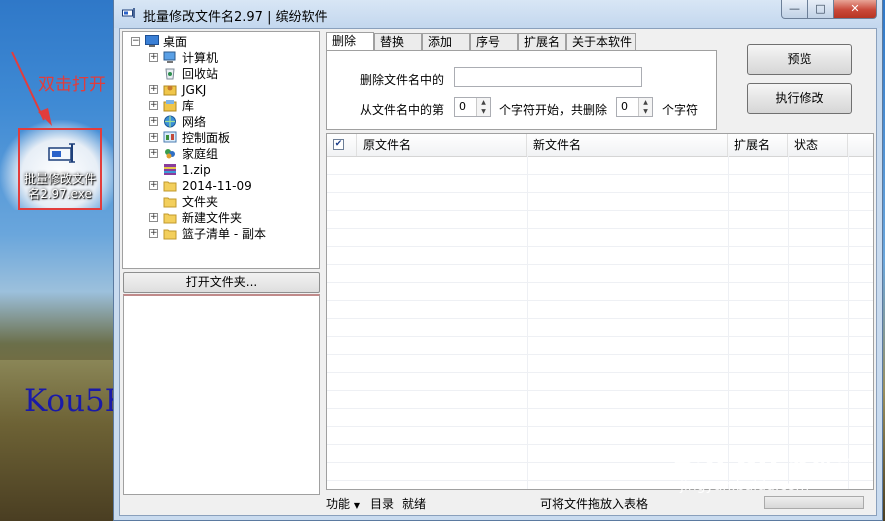 The height and width of the screenshot is (521, 885). What do you see at coordinates (527, 322) in the screenshot?
I see `column-divider` at bounding box center [527, 322].